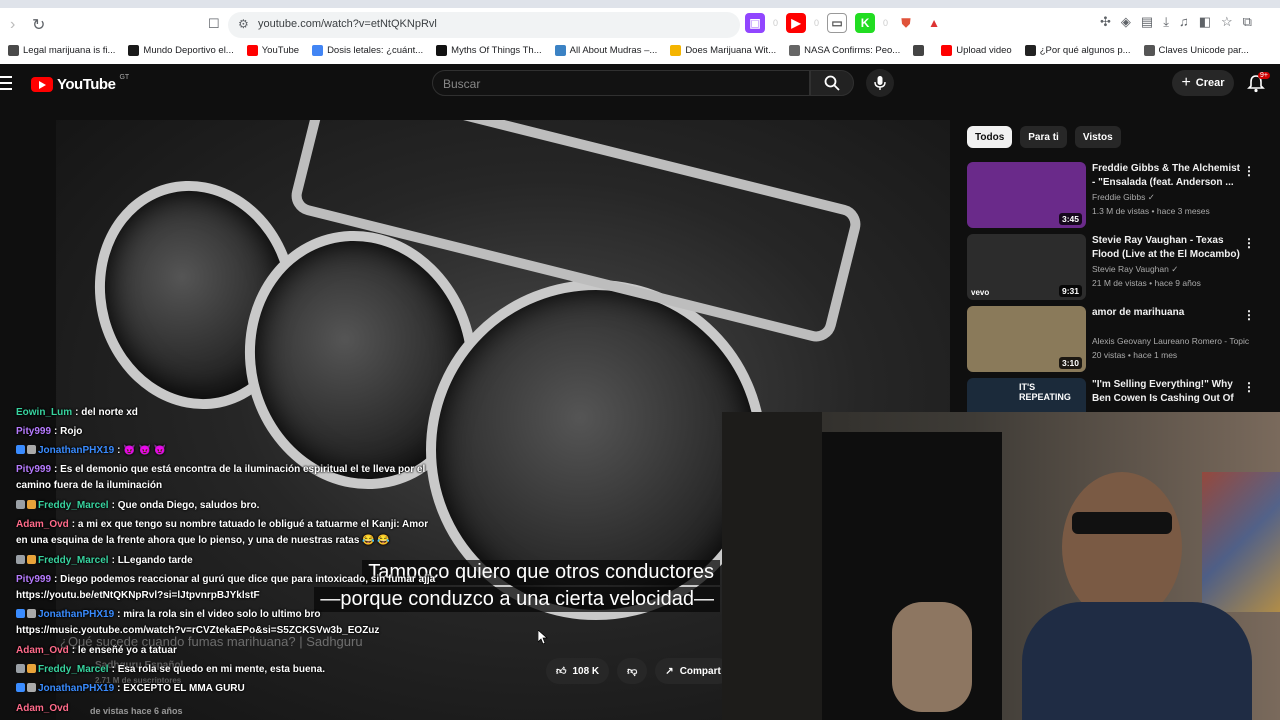 The width and height of the screenshot is (1280, 720). I want to click on youtube-ext-icon: ▶, so click(796, 23).